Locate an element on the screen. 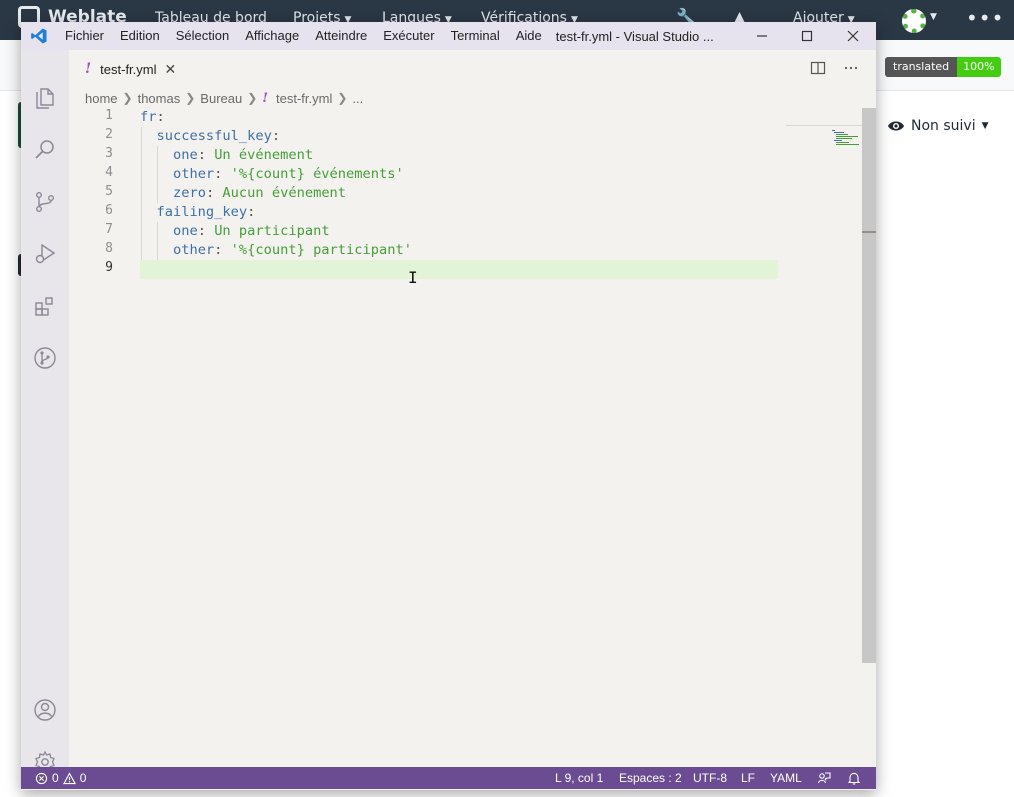  problems-indicator: 0 0 is located at coordinates (60, 778).